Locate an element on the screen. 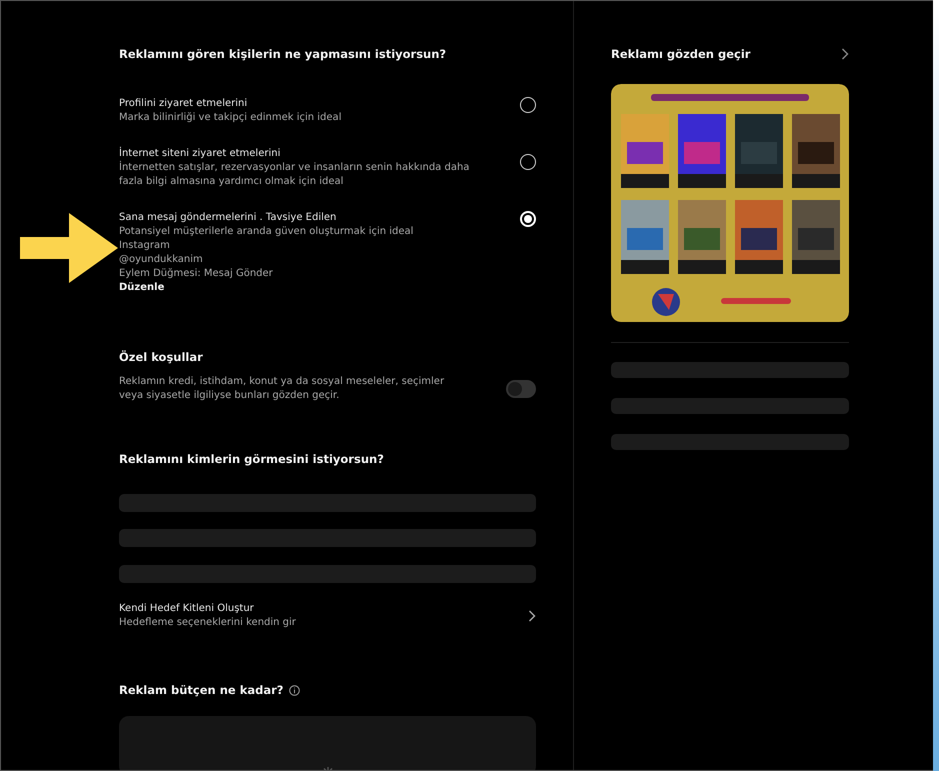  section-title: Reklamını gören kişilerin ne yapmasını istiyorsun? is located at coordinates (283, 54).